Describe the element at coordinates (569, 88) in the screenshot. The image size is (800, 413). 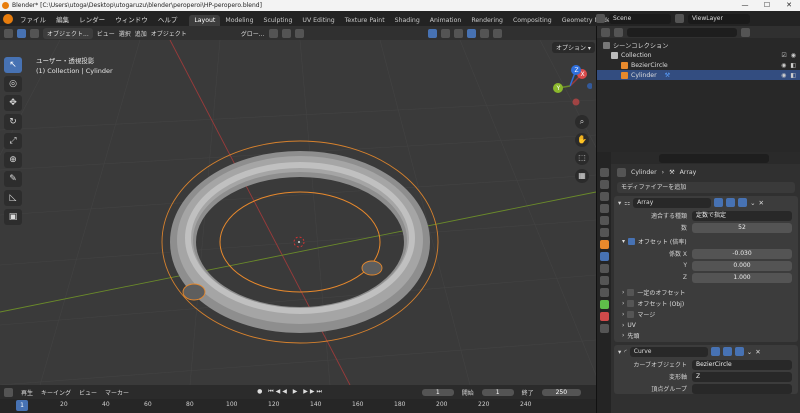
I see `navigation-gizmo: X Z Y` at that location.